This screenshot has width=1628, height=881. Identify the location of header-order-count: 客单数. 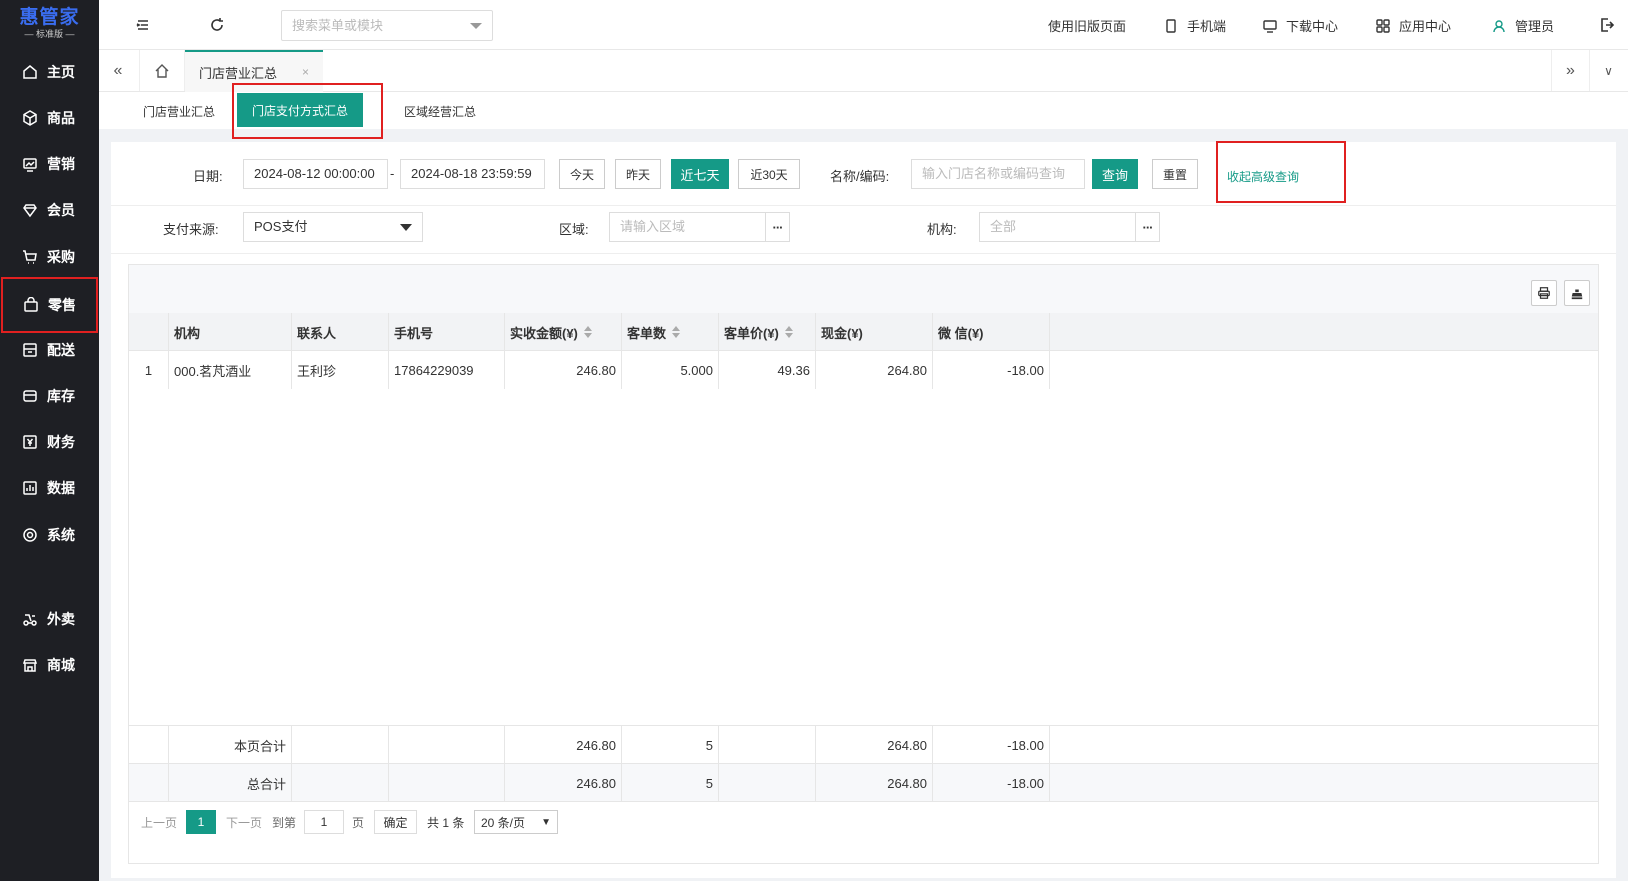
(670, 332).